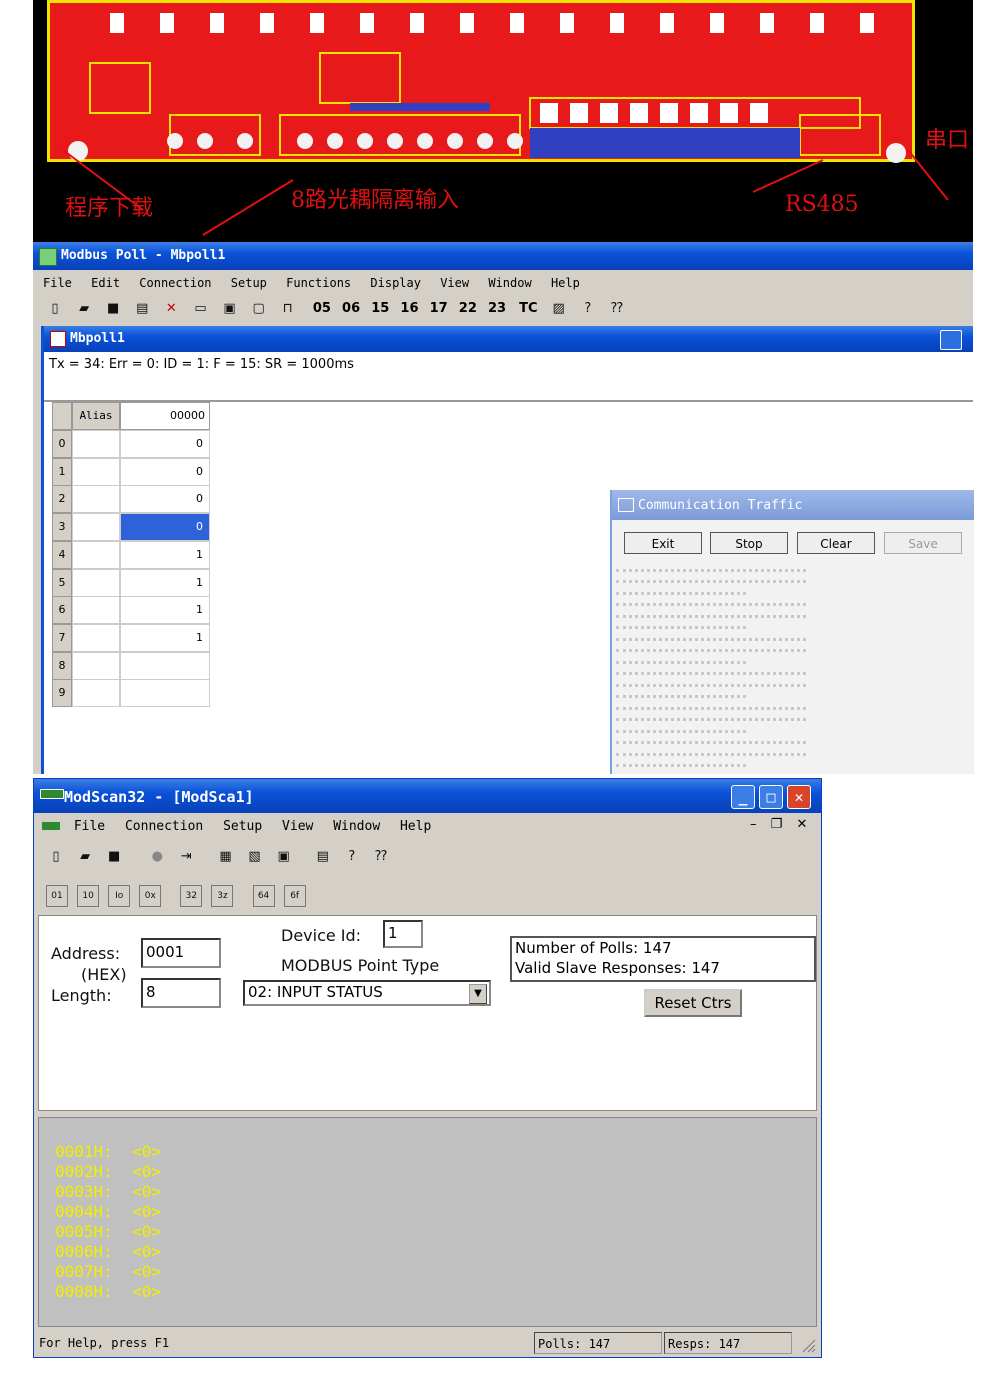  Describe the element at coordinates (454, 283) in the screenshot. I see `menu-view: View` at that location.